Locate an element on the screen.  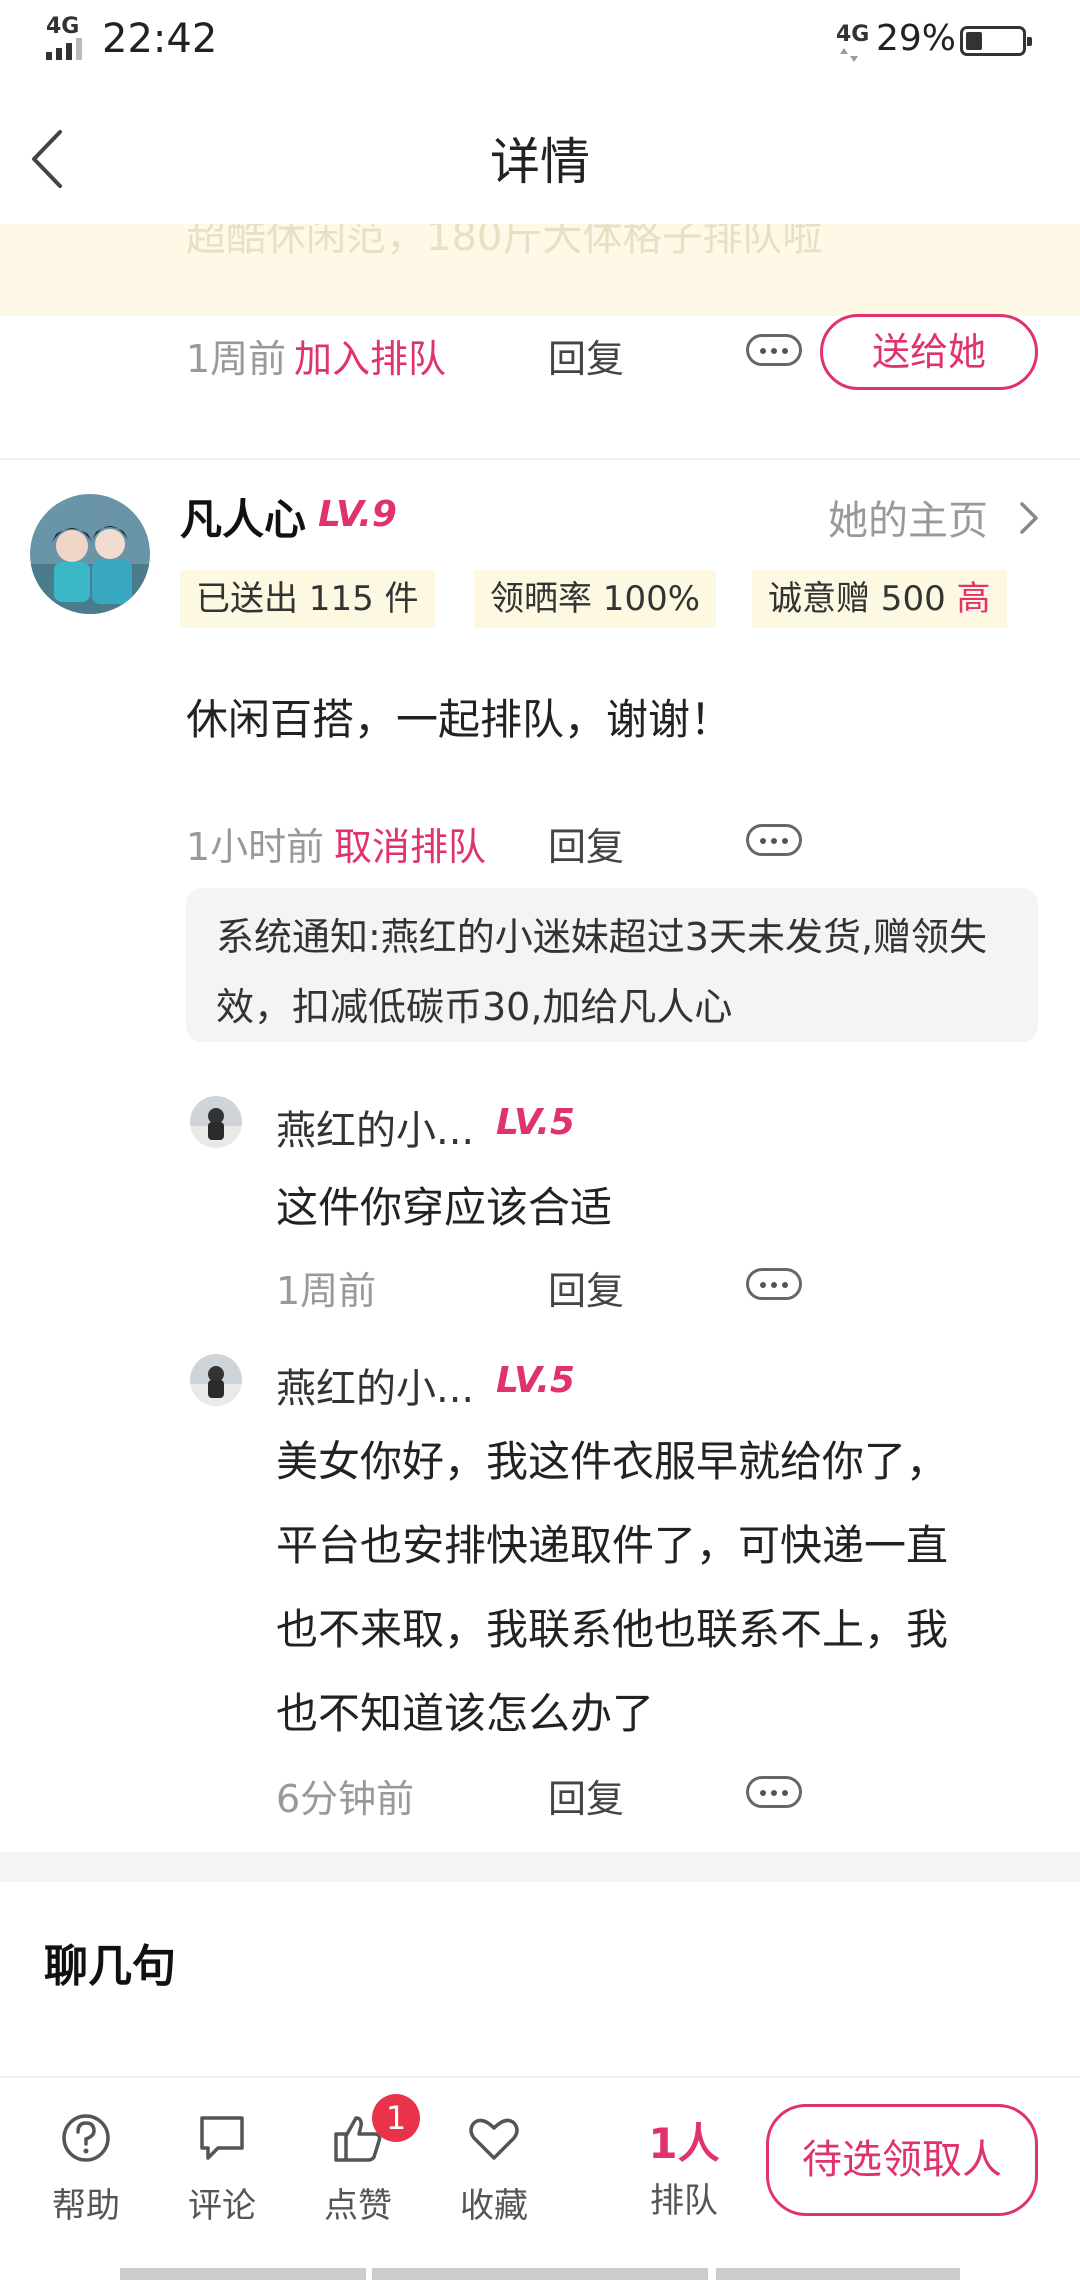
help-icon is located at coordinates (86, 2138).